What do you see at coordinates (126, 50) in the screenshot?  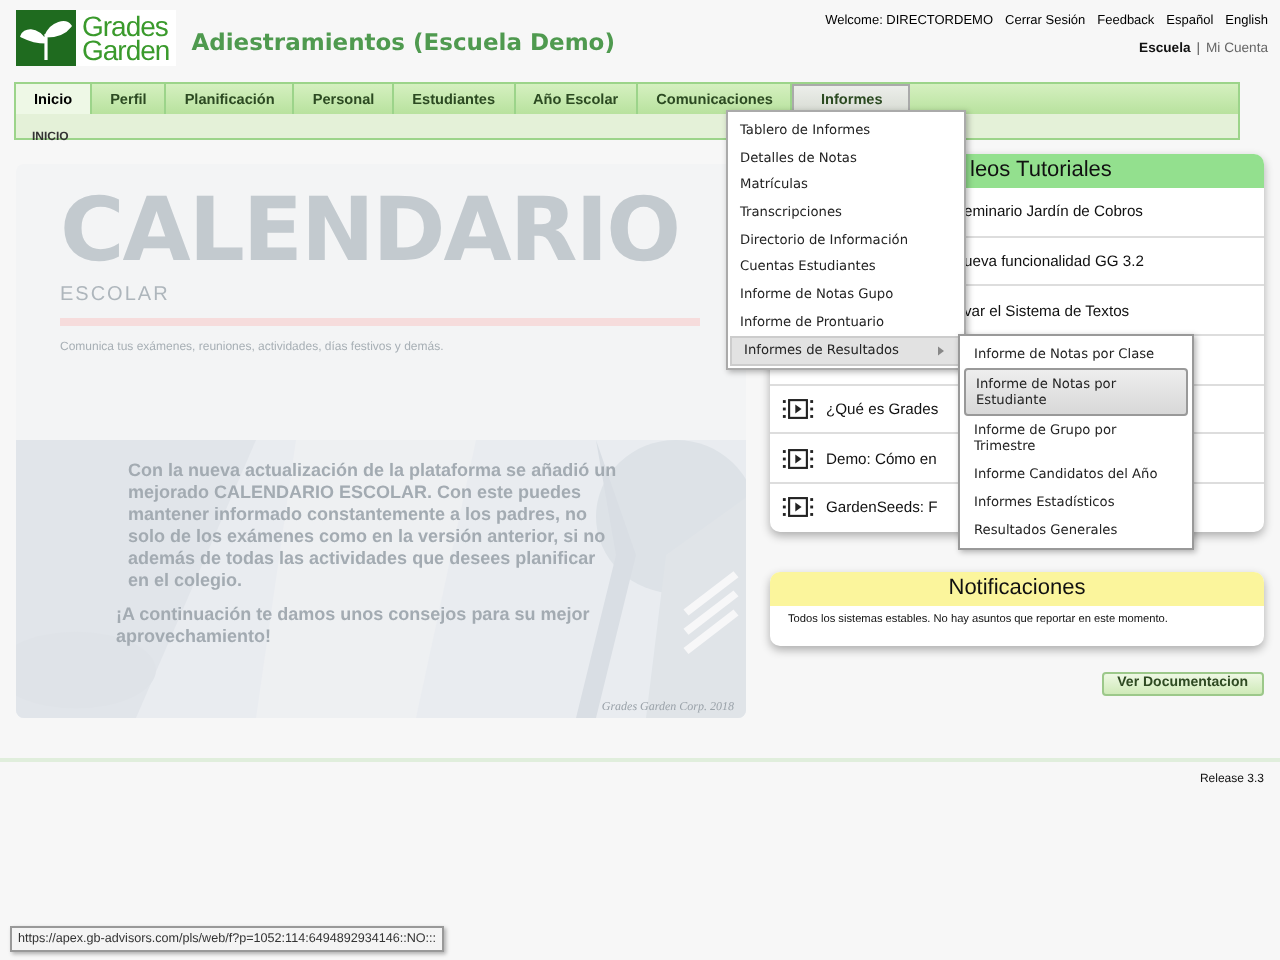 I see `logo-text: Garden` at bounding box center [126, 50].